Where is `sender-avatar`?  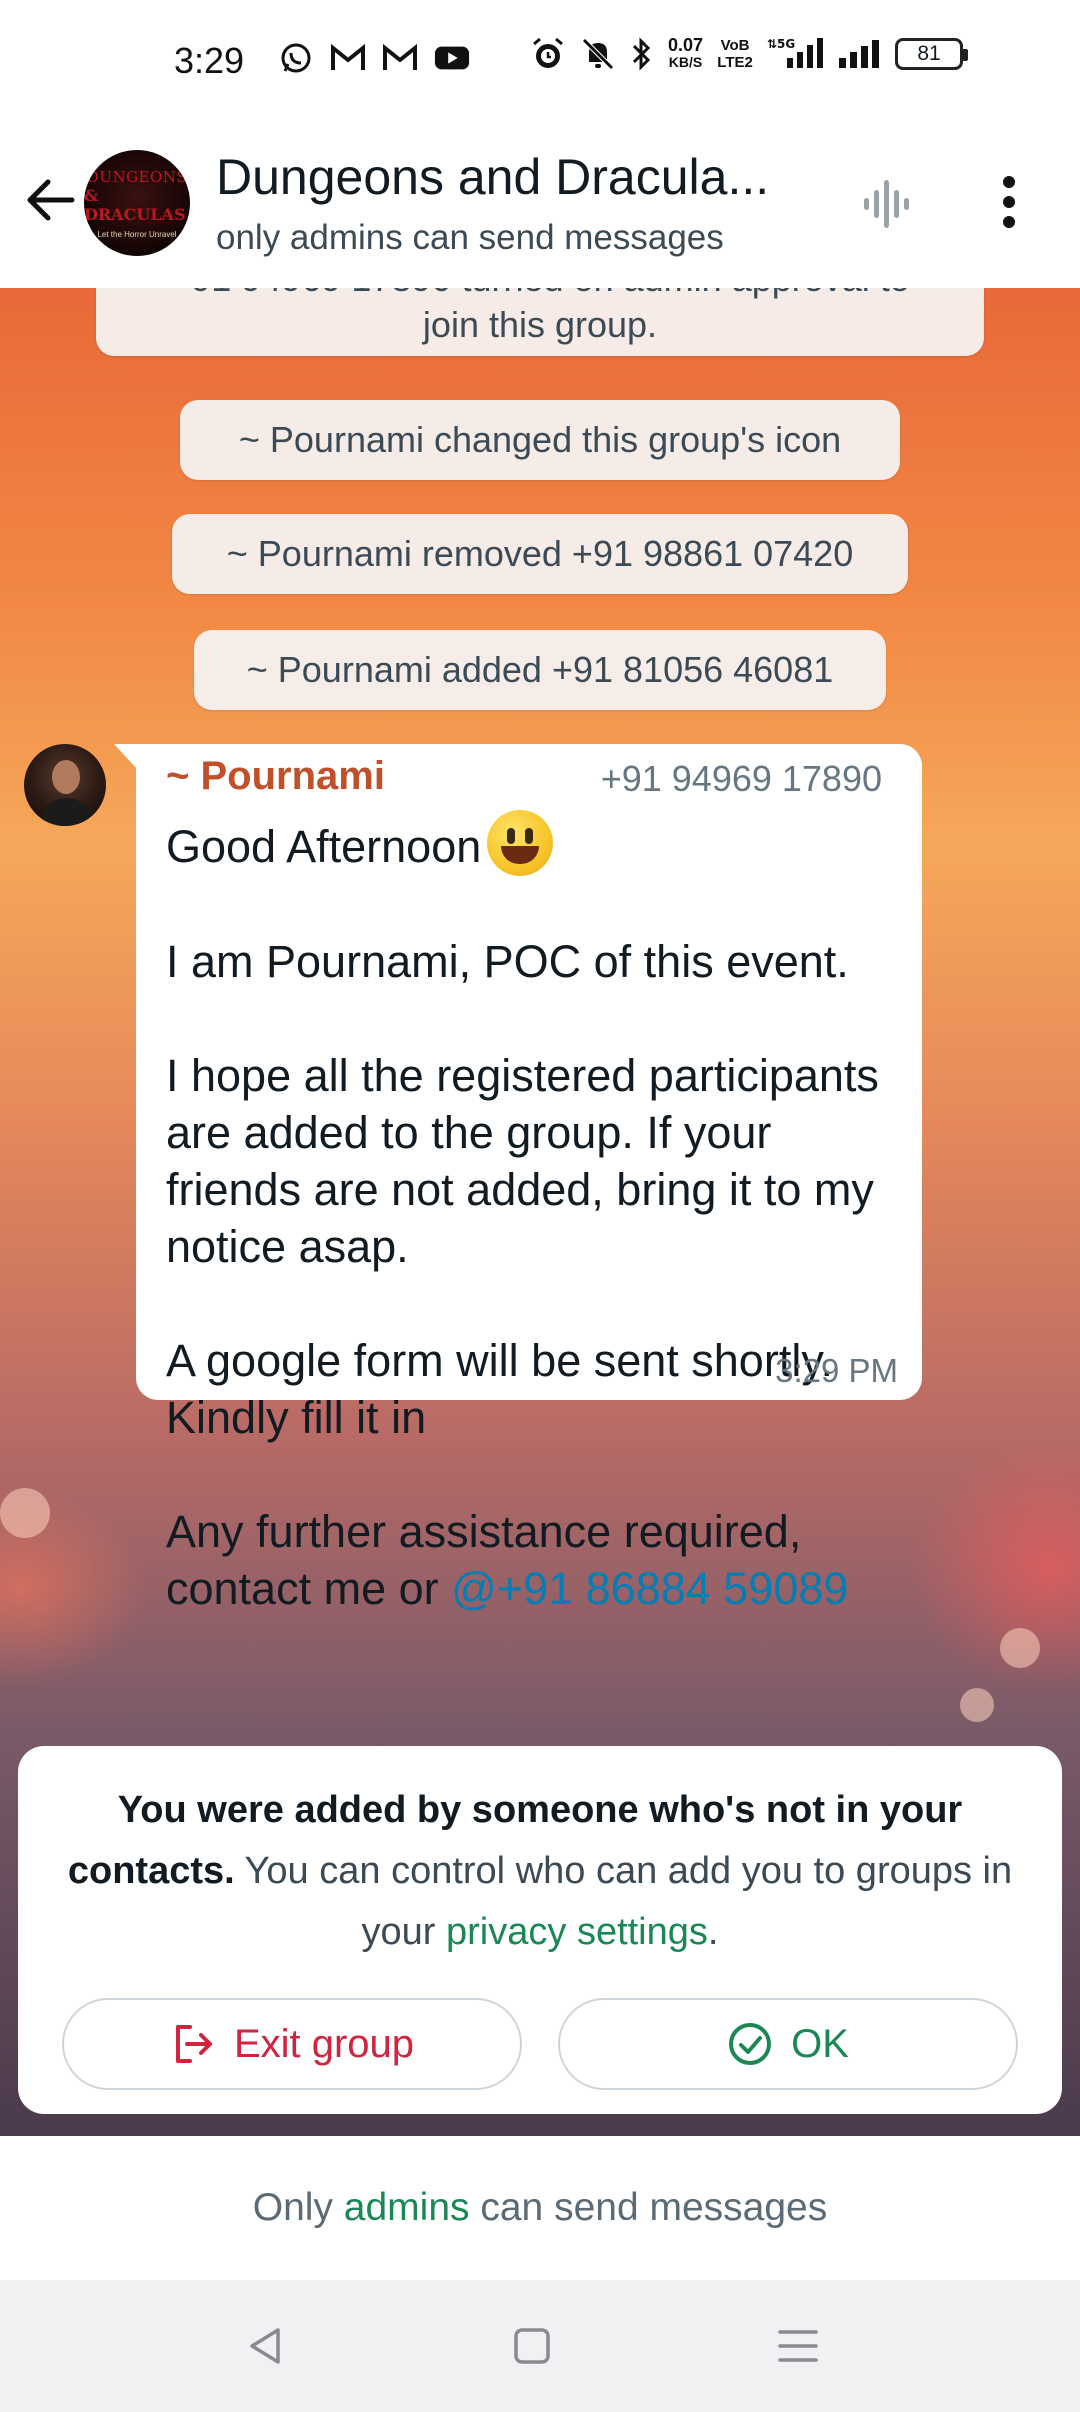
sender-avatar is located at coordinates (65, 785).